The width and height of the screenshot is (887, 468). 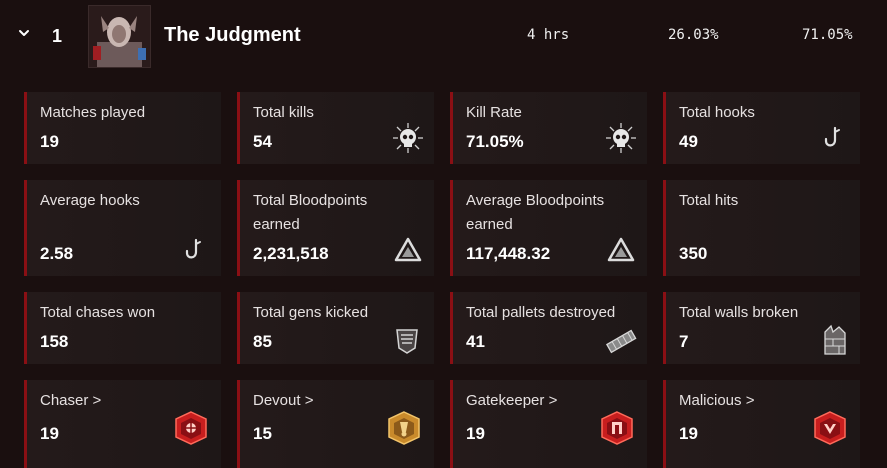 I want to click on stat-value: 85, so click(x=262, y=341).